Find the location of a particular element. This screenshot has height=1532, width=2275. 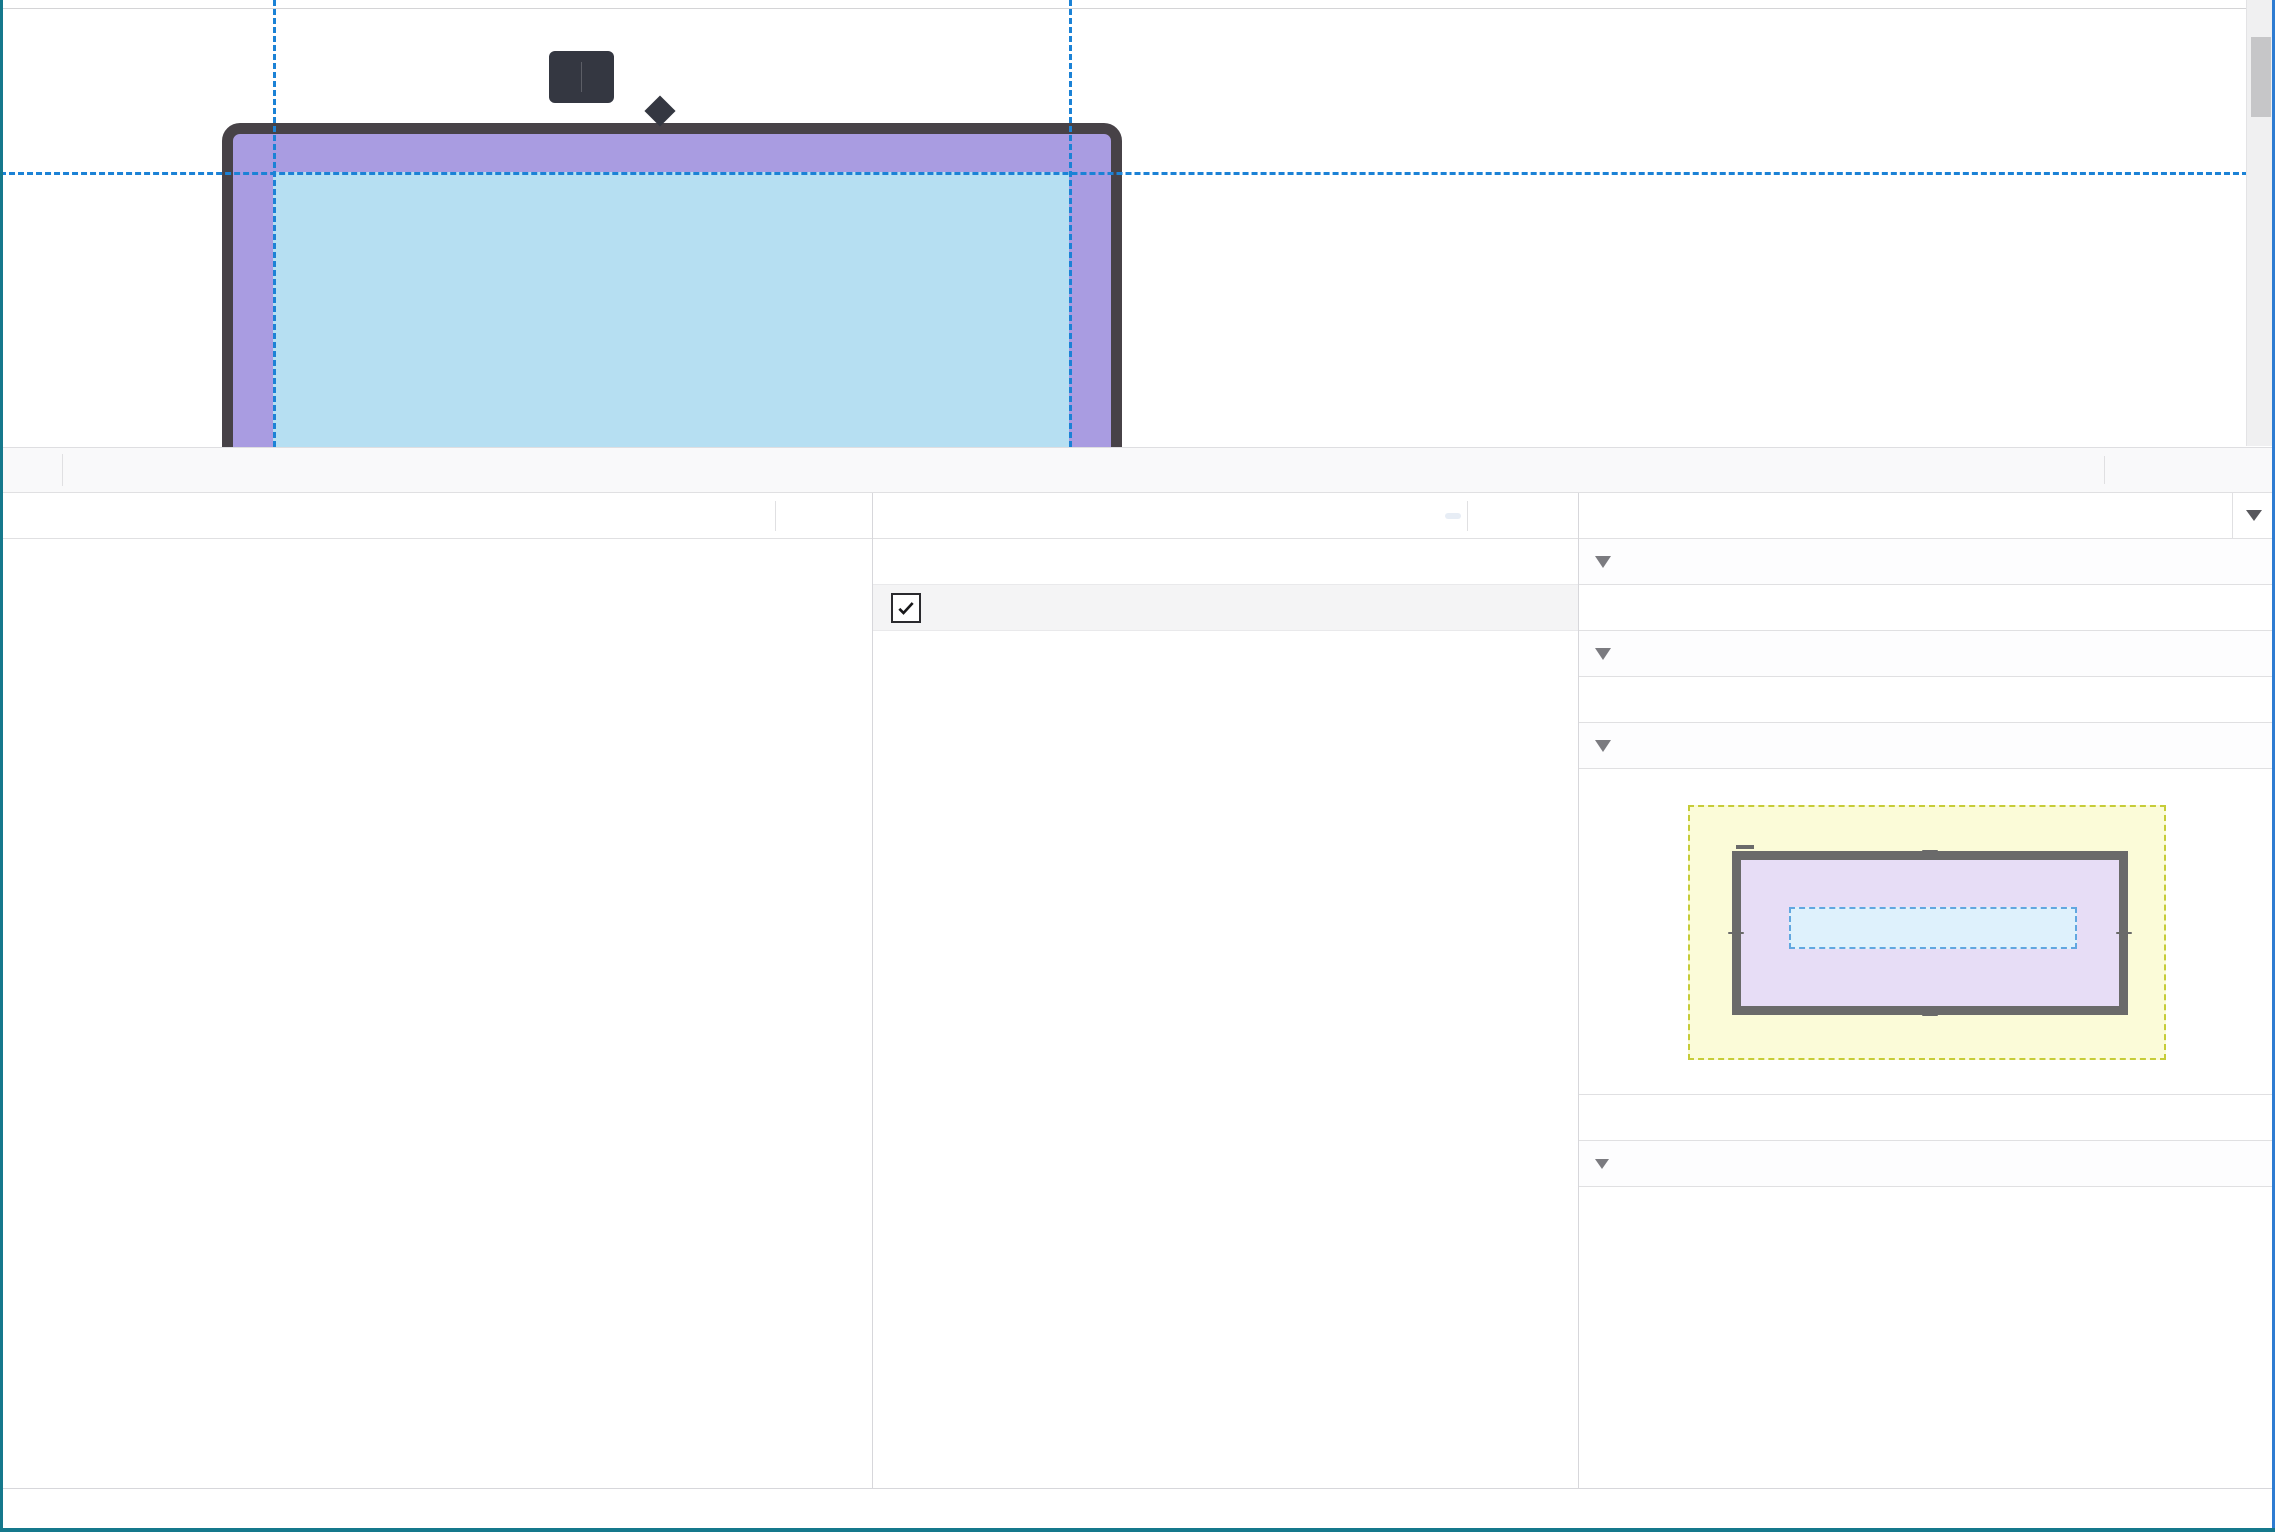

devtools-toolbar is located at coordinates (1137, 470).